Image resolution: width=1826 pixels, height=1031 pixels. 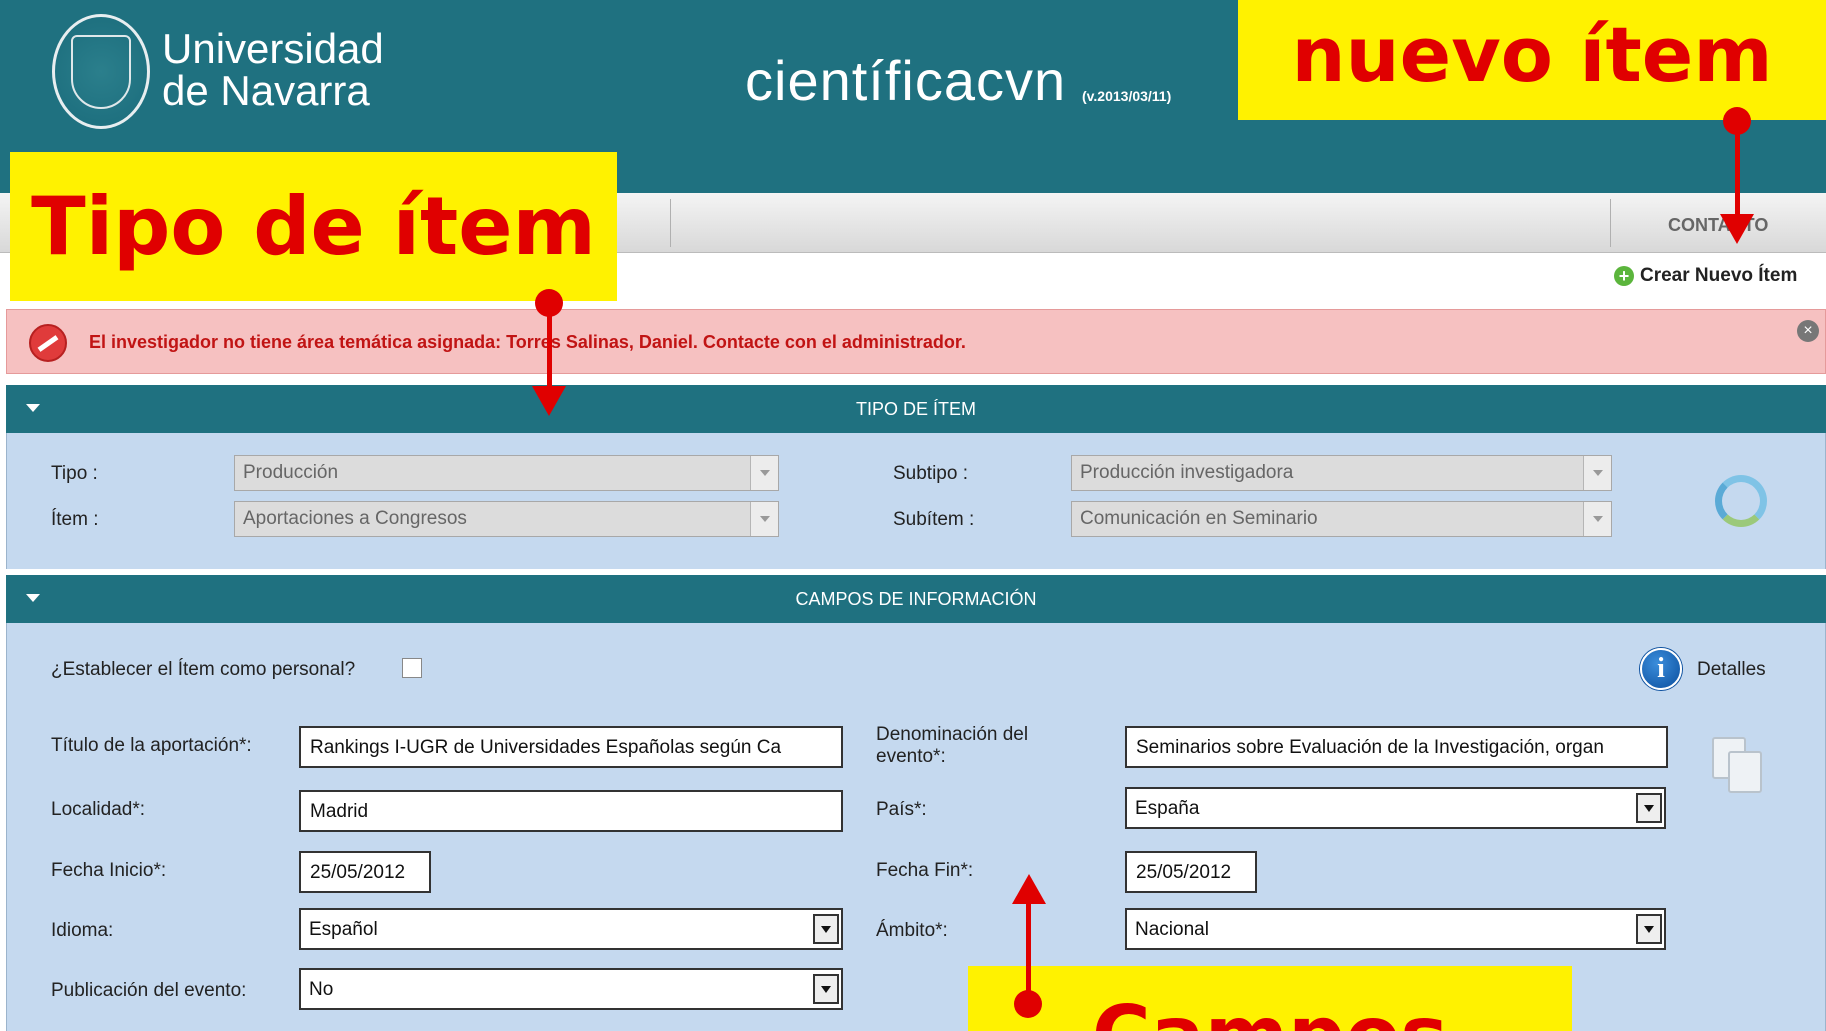 What do you see at coordinates (952, 746) in the screenshot?
I see `denominacion-label: Denominación del evento*:` at bounding box center [952, 746].